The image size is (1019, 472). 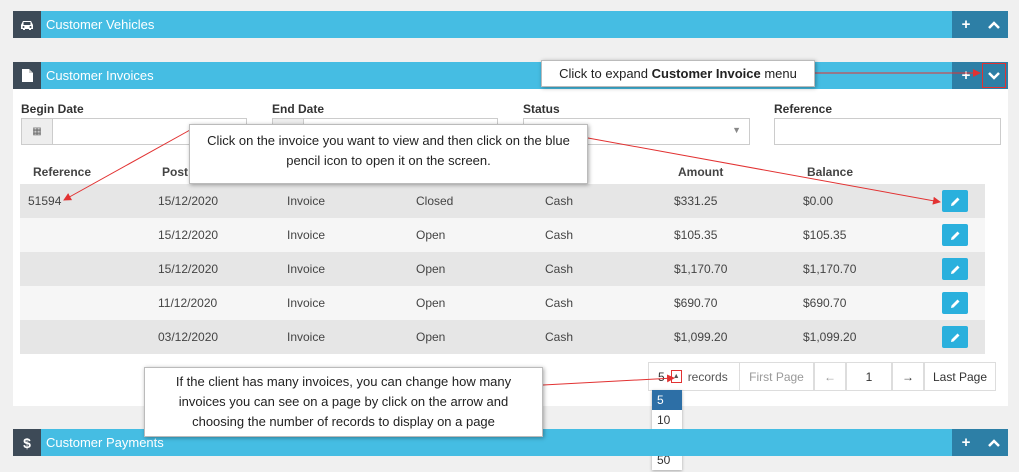 What do you see at coordinates (605, 73) in the screenshot?
I see `callout-text: Click to expand` at bounding box center [605, 73].